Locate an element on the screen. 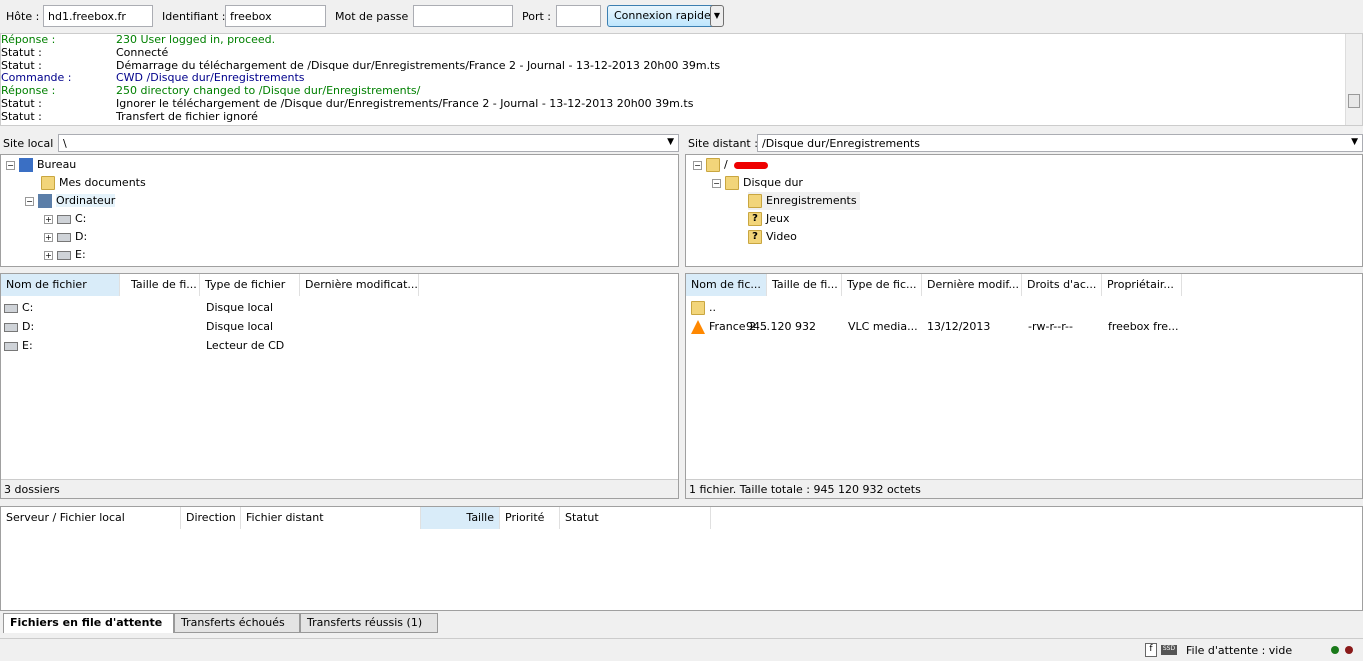 The image size is (1363, 661). tree-item-ordinateur: − Ordinateur is located at coordinates (70, 201).